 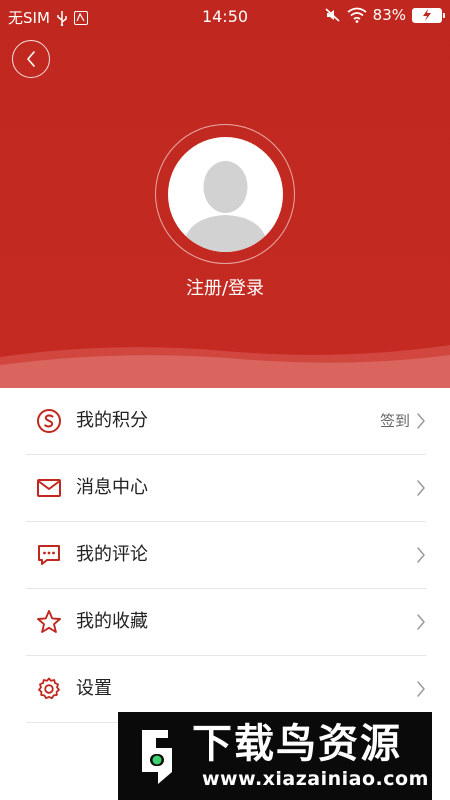 What do you see at coordinates (332, 15) in the screenshot?
I see `mute-icon` at bounding box center [332, 15].